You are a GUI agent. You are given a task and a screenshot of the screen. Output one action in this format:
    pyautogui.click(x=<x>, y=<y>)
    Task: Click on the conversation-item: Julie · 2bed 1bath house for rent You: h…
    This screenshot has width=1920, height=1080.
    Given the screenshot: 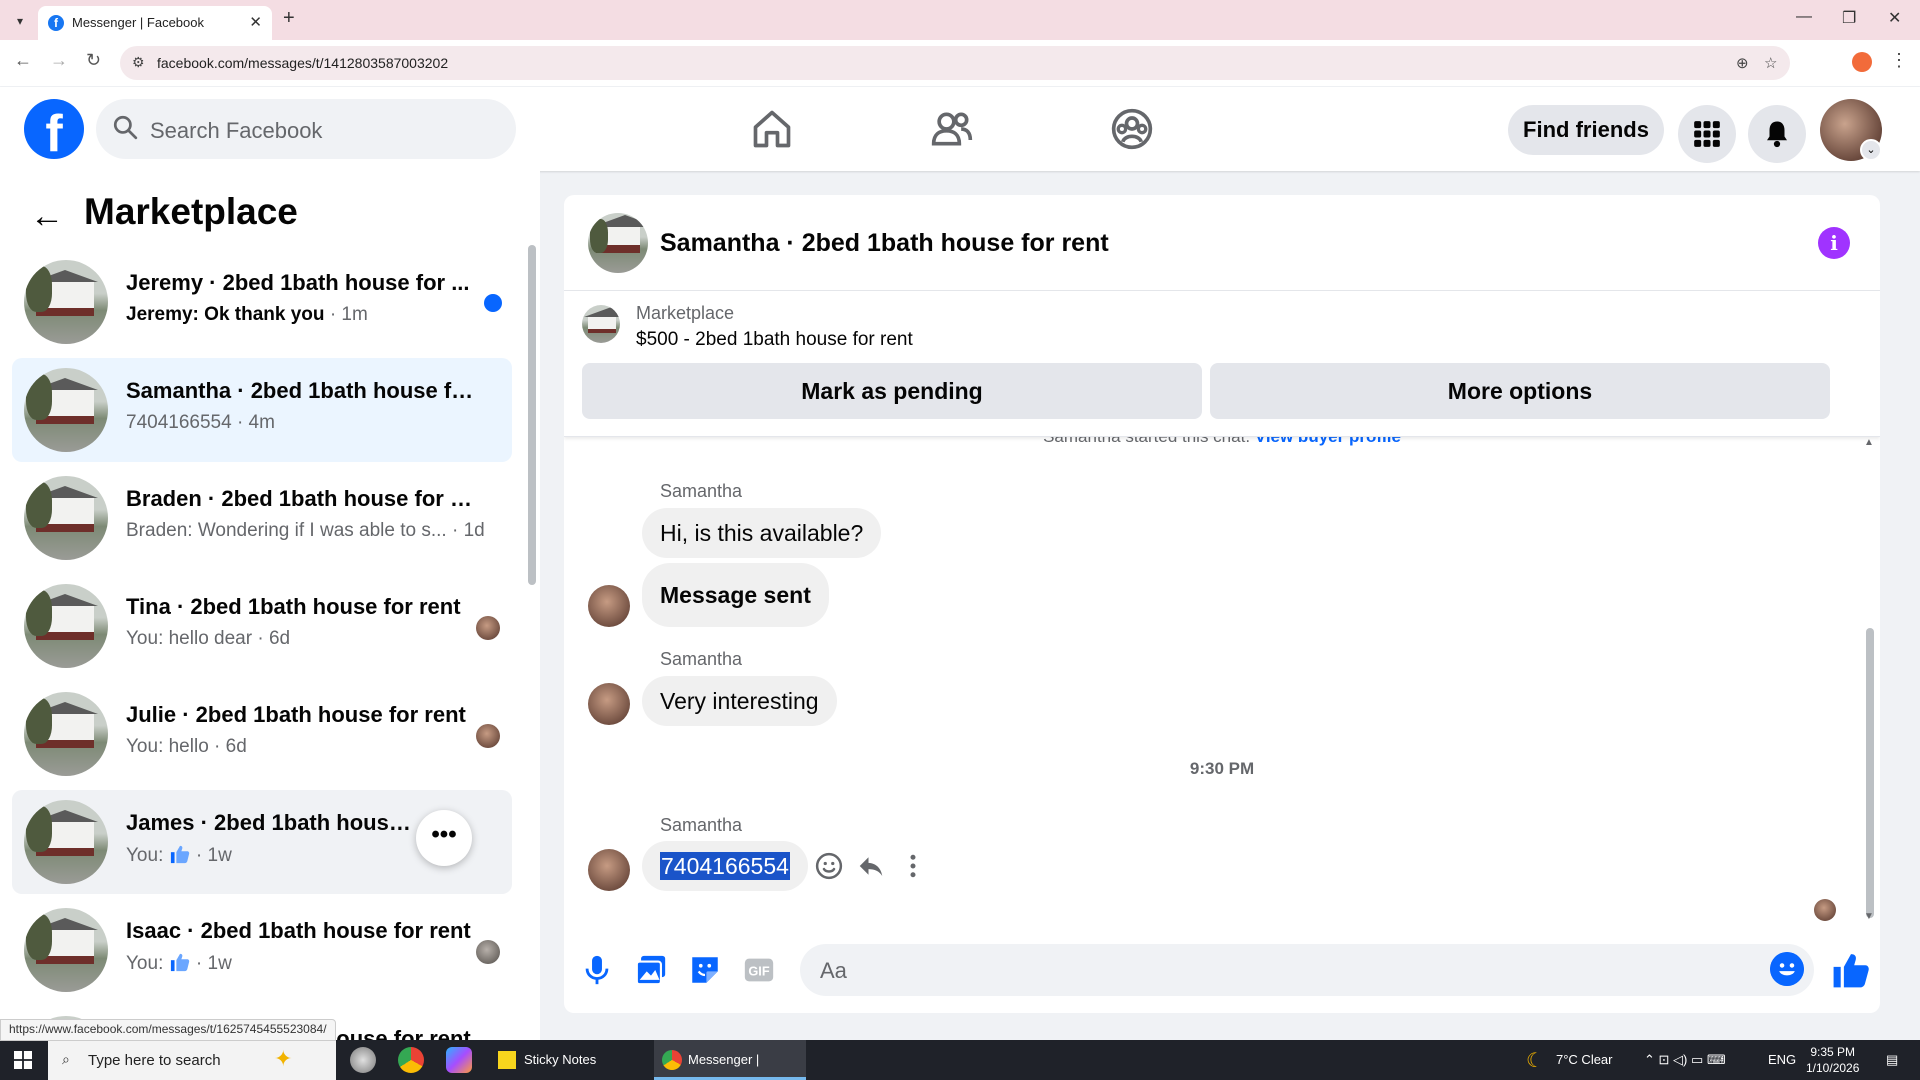 What is the action you would take?
    pyautogui.click(x=262, y=734)
    